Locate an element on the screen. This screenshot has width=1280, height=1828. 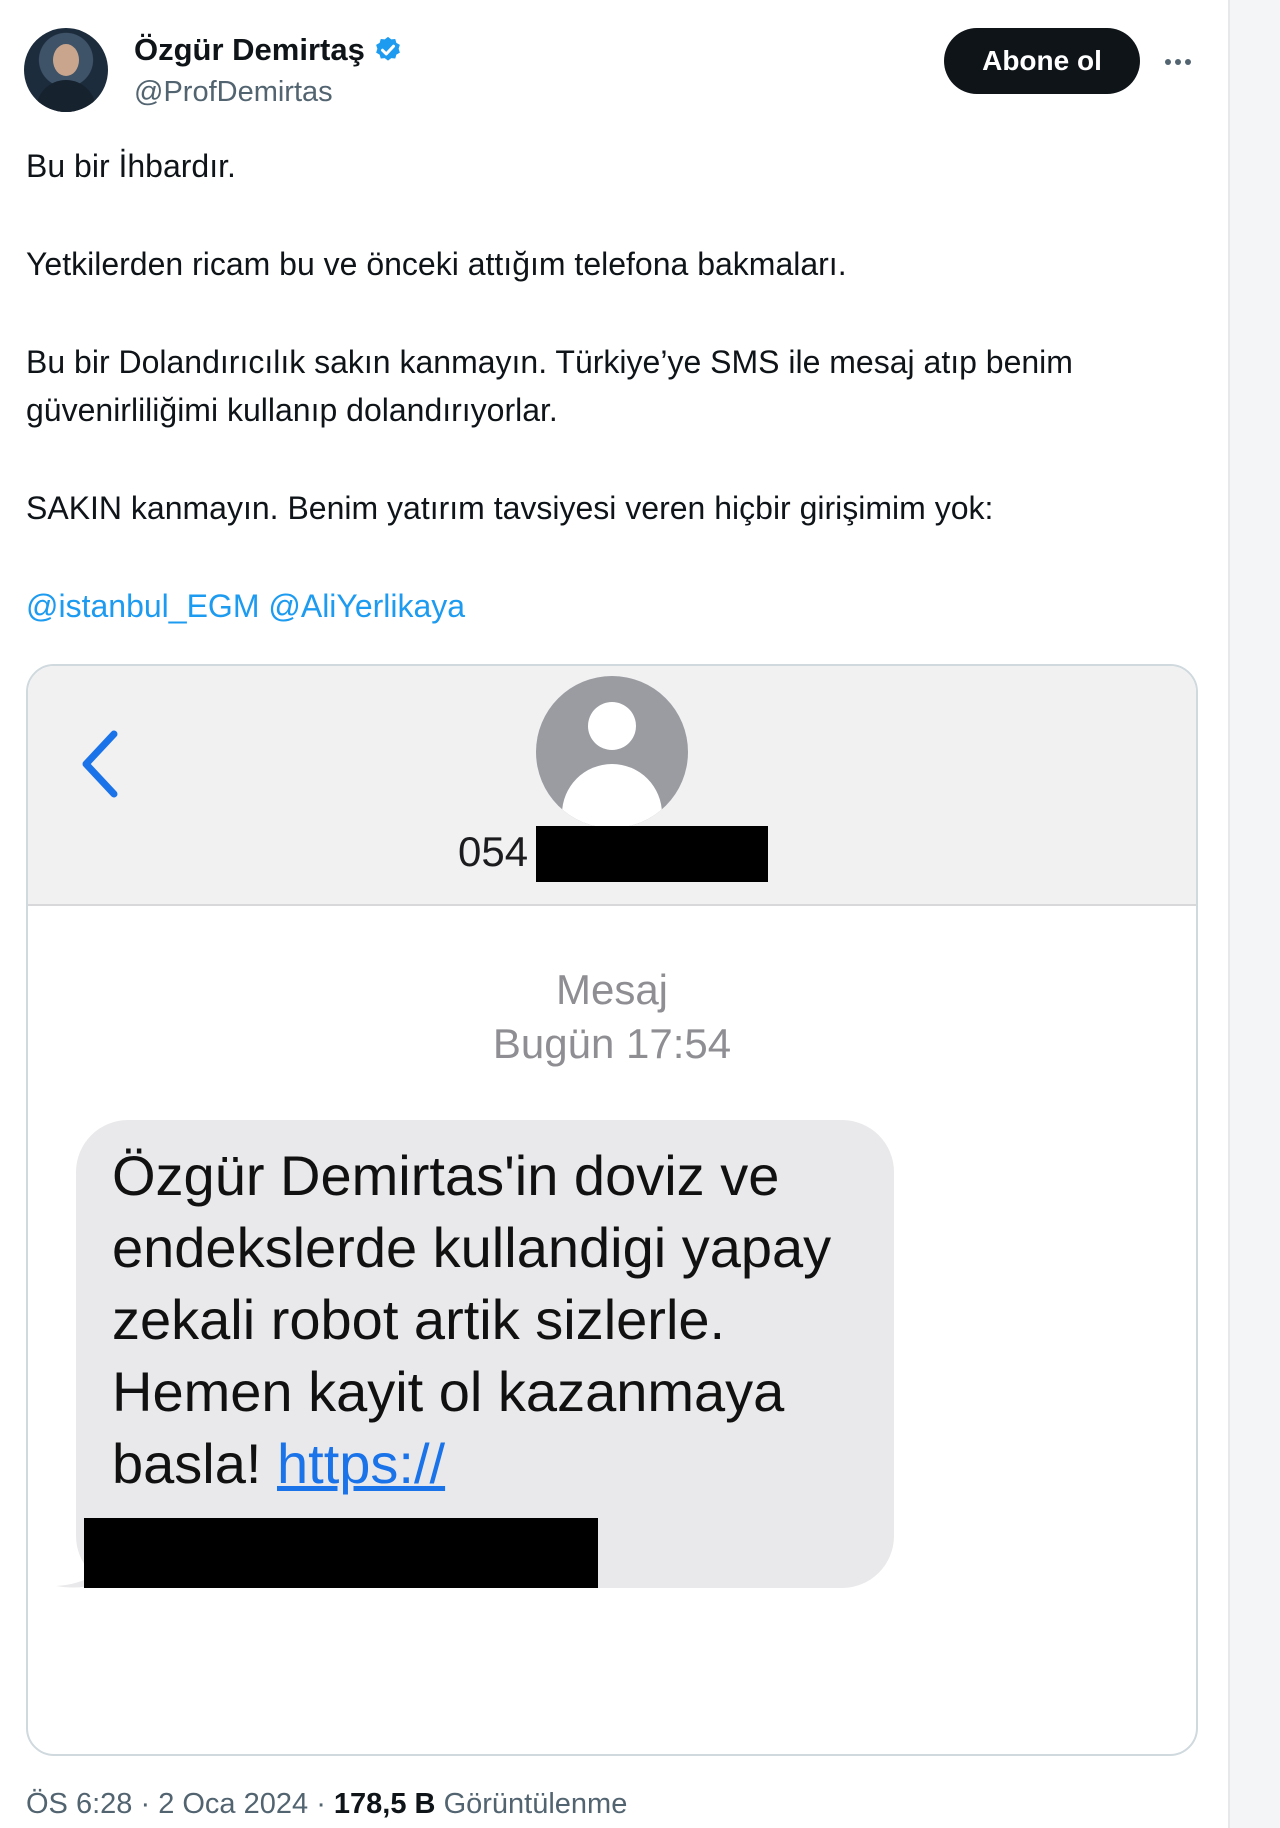
author-name-row: Özgür Demirtaş is located at coordinates (268, 50).